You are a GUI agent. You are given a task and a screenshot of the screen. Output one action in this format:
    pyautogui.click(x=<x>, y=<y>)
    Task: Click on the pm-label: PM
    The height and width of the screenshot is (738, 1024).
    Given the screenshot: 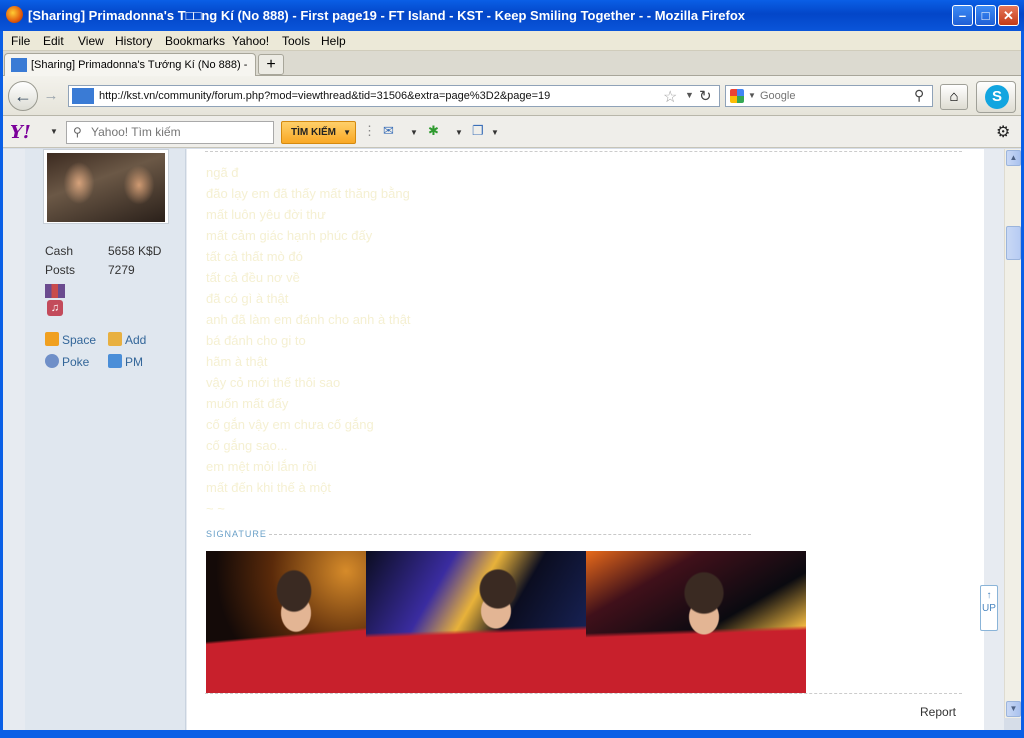 What is the action you would take?
    pyautogui.click(x=134, y=362)
    